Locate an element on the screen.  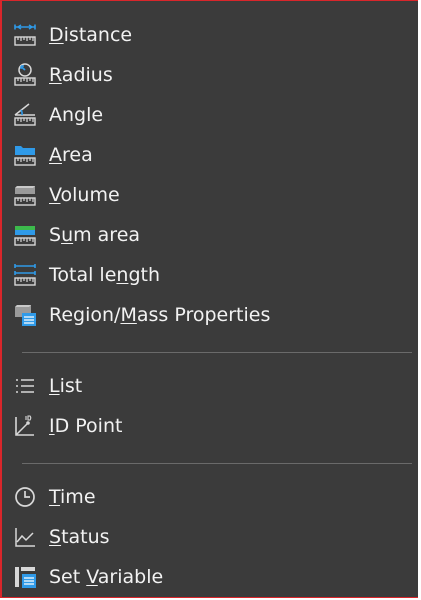
mnemonic: u is located at coordinates (67, 235).